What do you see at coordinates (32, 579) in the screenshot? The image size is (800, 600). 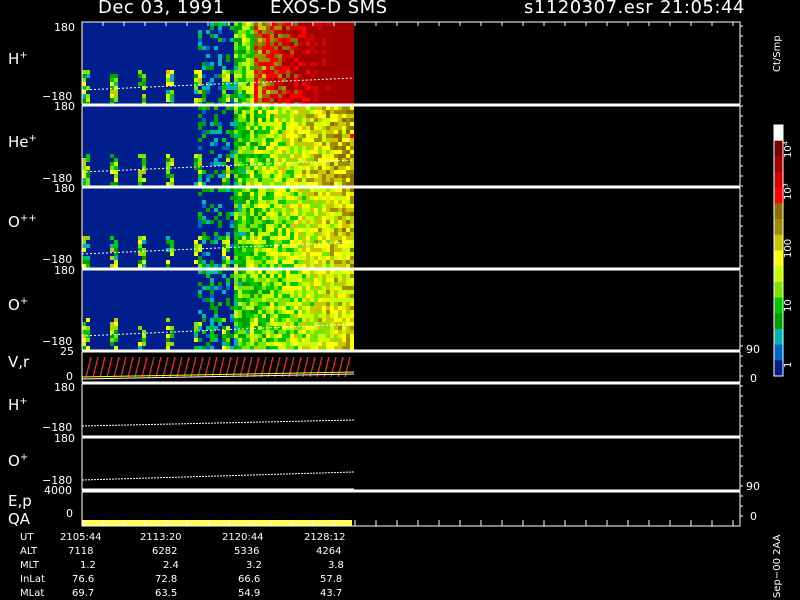 I see `row-label-inlat: InLat` at bounding box center [32, 579].